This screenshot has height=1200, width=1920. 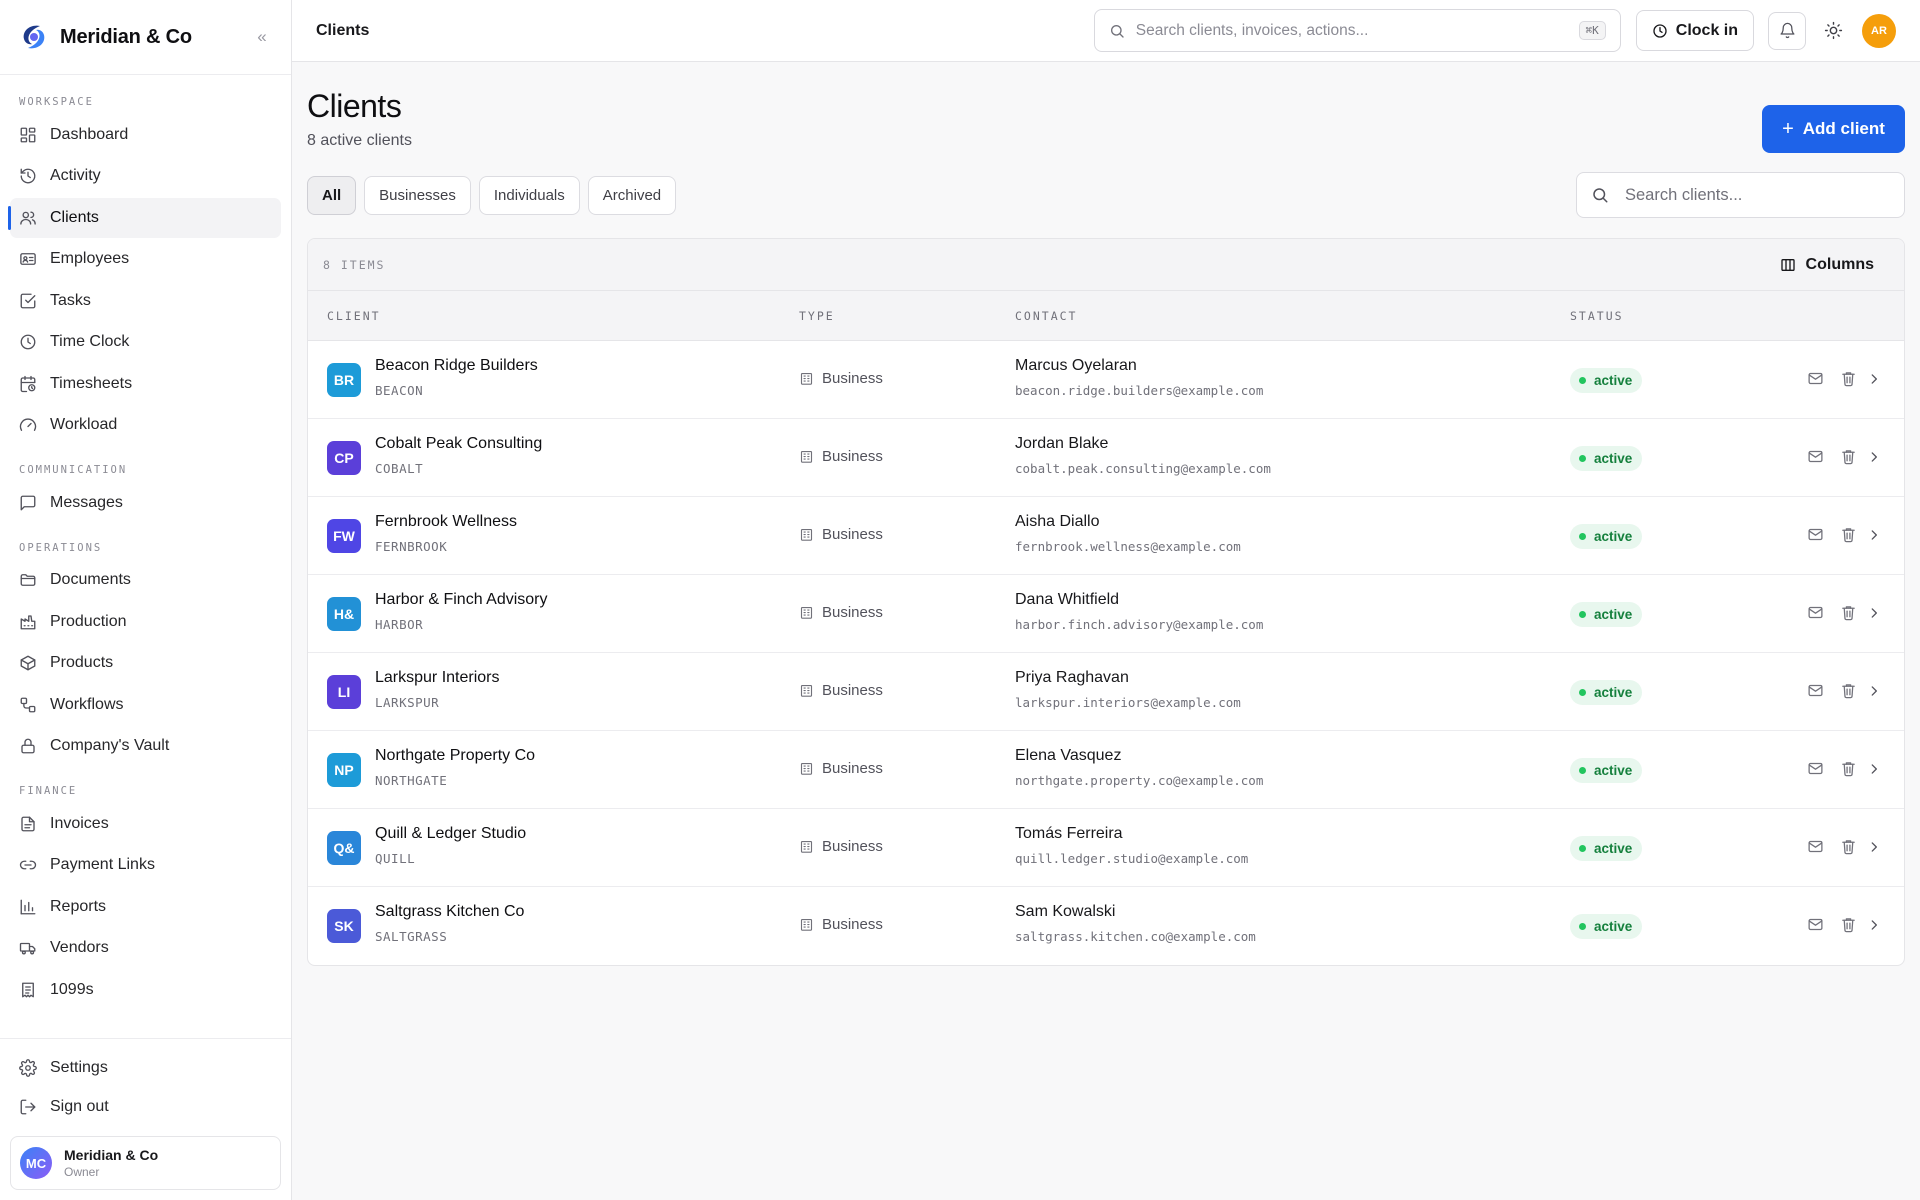 What do you see at coordinates (145, 948) in the screenshot?
I see `sidebar-item-vendors: Vendors` at bounding box center [145, 948].